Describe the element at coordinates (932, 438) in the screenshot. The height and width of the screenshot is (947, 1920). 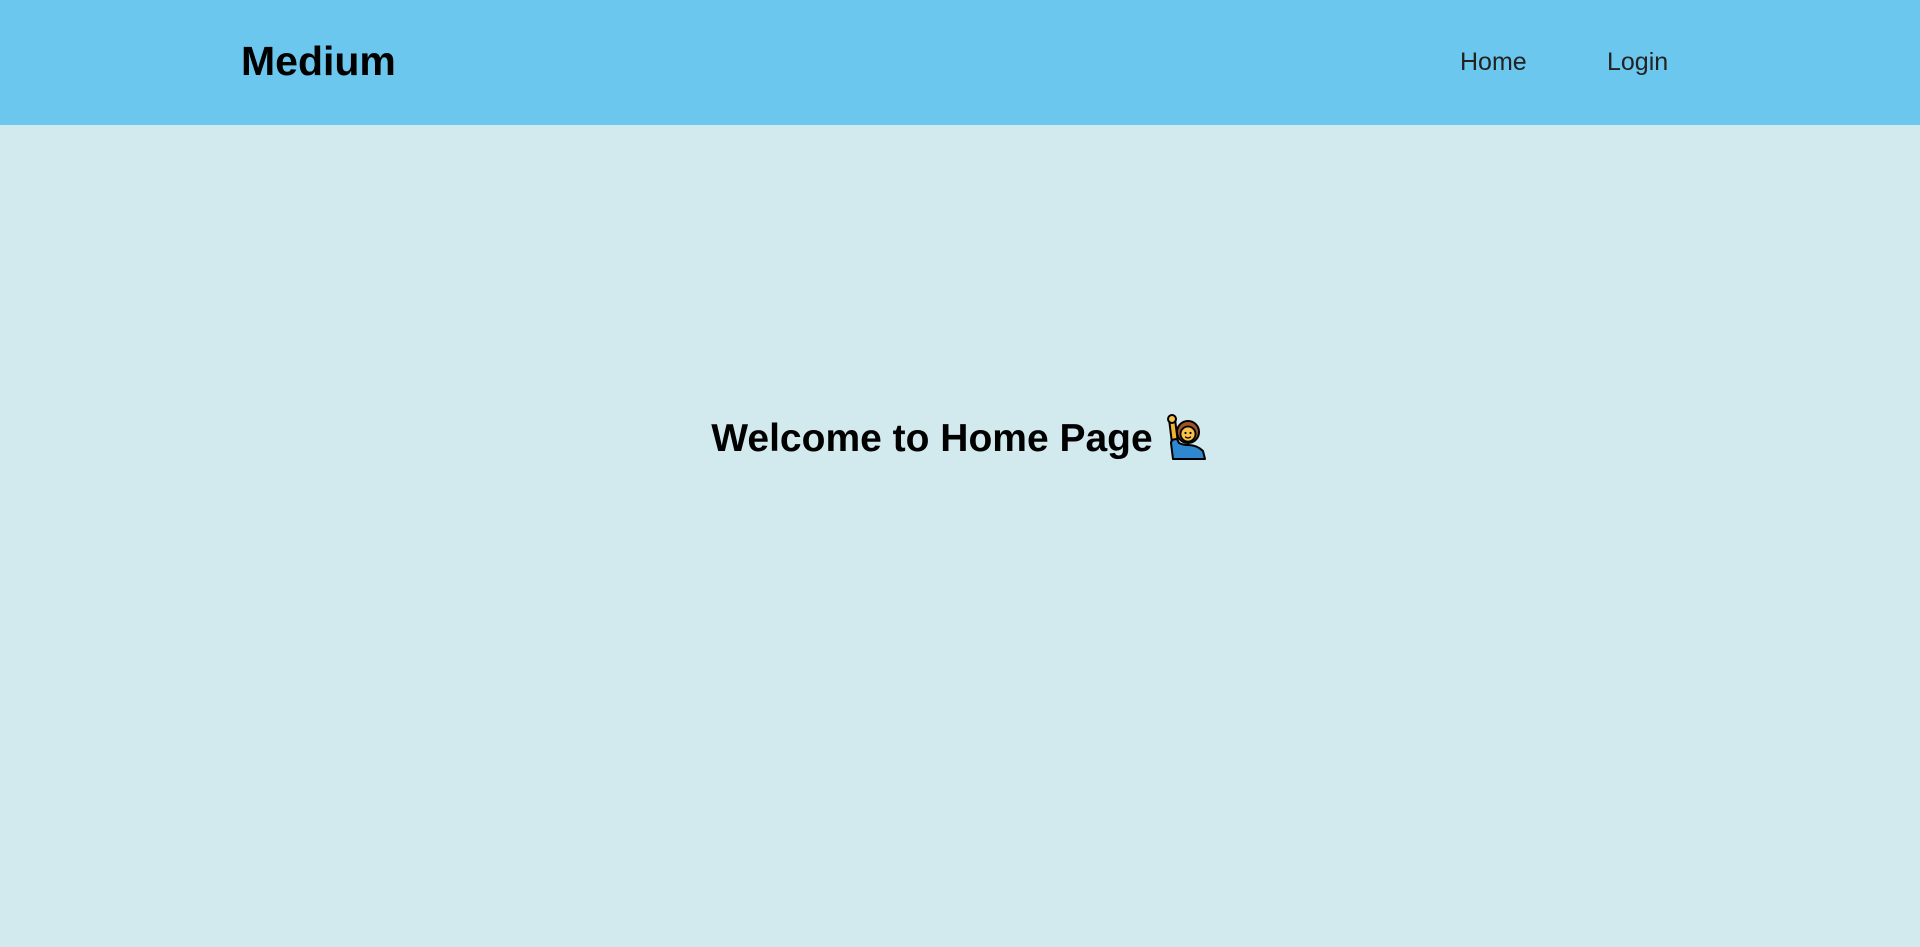
I see `welcome-heading-text: Welcome to Home Page` at that location.